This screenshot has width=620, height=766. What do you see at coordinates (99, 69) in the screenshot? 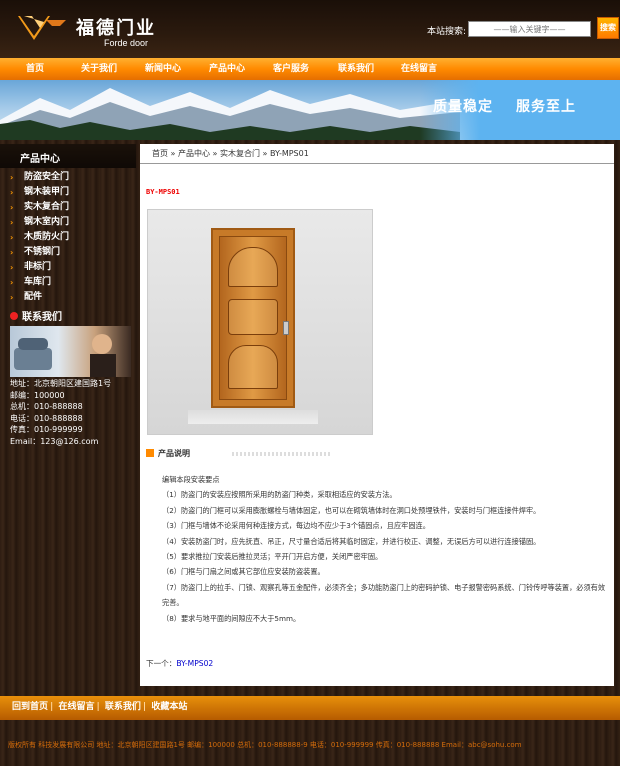
I see `nav-about: 关于我们` at bounding box center [99, 69].